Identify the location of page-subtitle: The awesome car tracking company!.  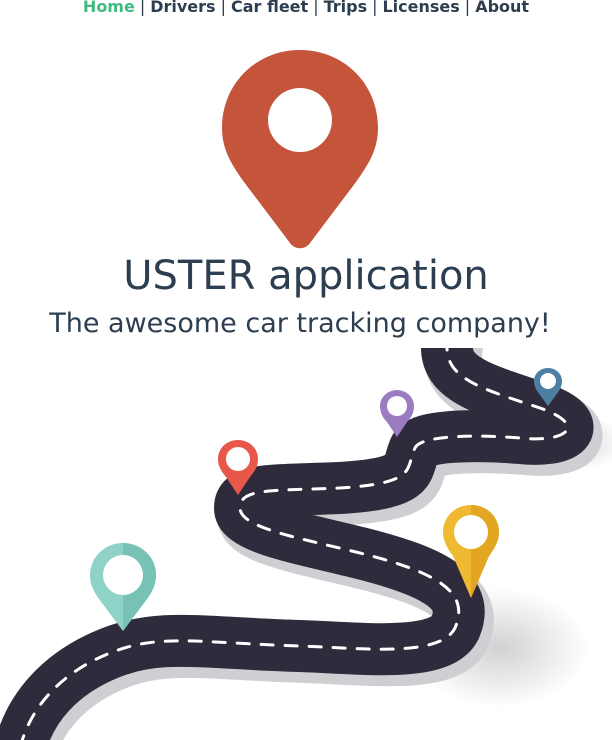
(300, 323).